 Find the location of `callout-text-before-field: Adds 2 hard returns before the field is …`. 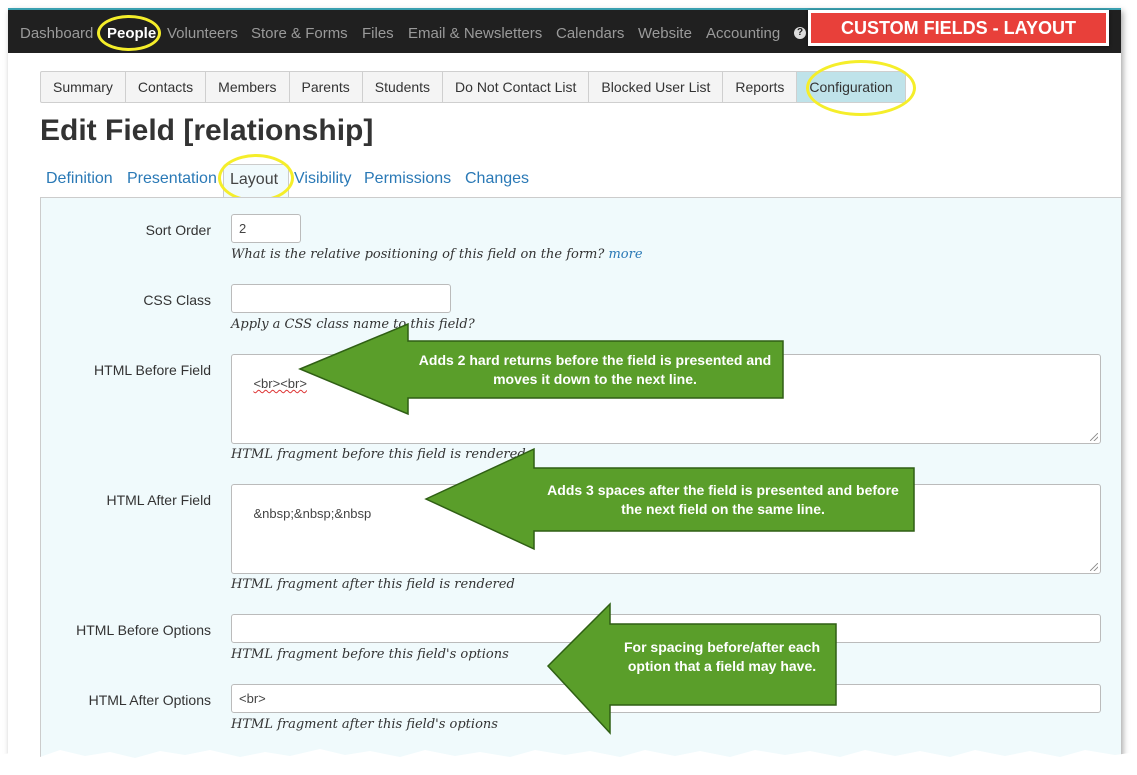

callout-text-before-field: Adds 2 hard returns before the field is … is located at coordinates (595, 369).